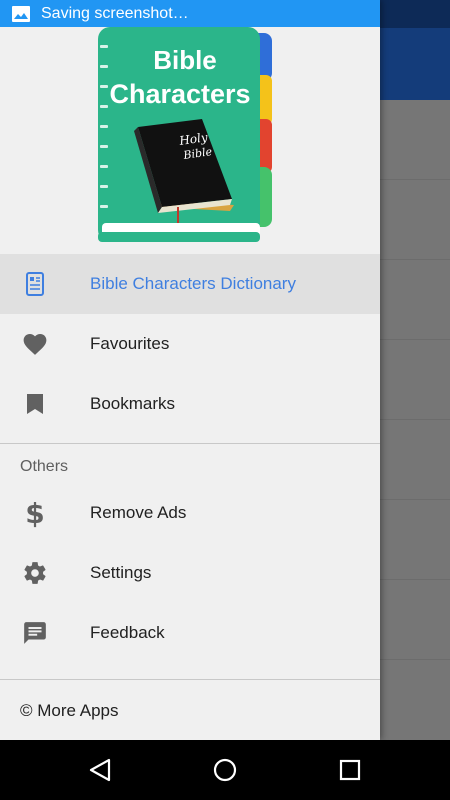 This screenshot has height=800, width=450. I want to click on home-circle-icon, so click(225, 770).